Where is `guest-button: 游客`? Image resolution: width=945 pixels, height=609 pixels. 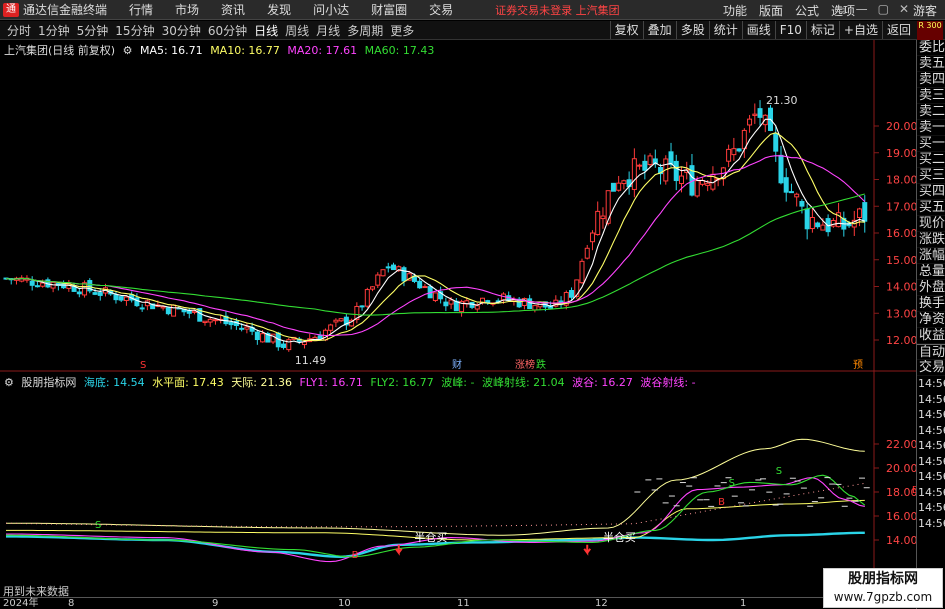
guest-button: 游客 is located at coordinates (925, 10).